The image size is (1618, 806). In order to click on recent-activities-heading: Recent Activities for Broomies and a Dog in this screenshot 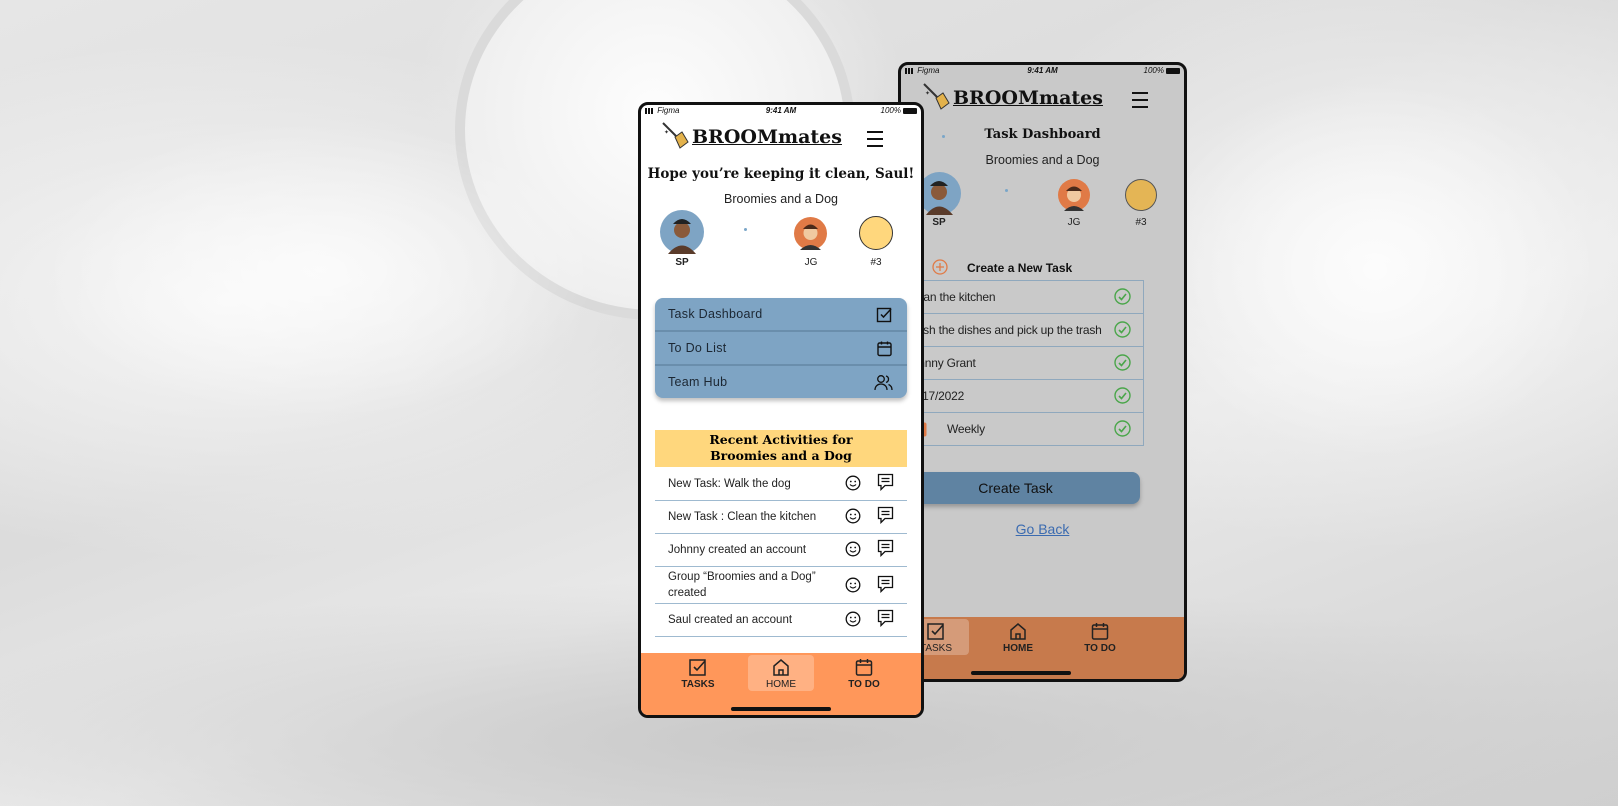, I will do `click(781, 448)`.